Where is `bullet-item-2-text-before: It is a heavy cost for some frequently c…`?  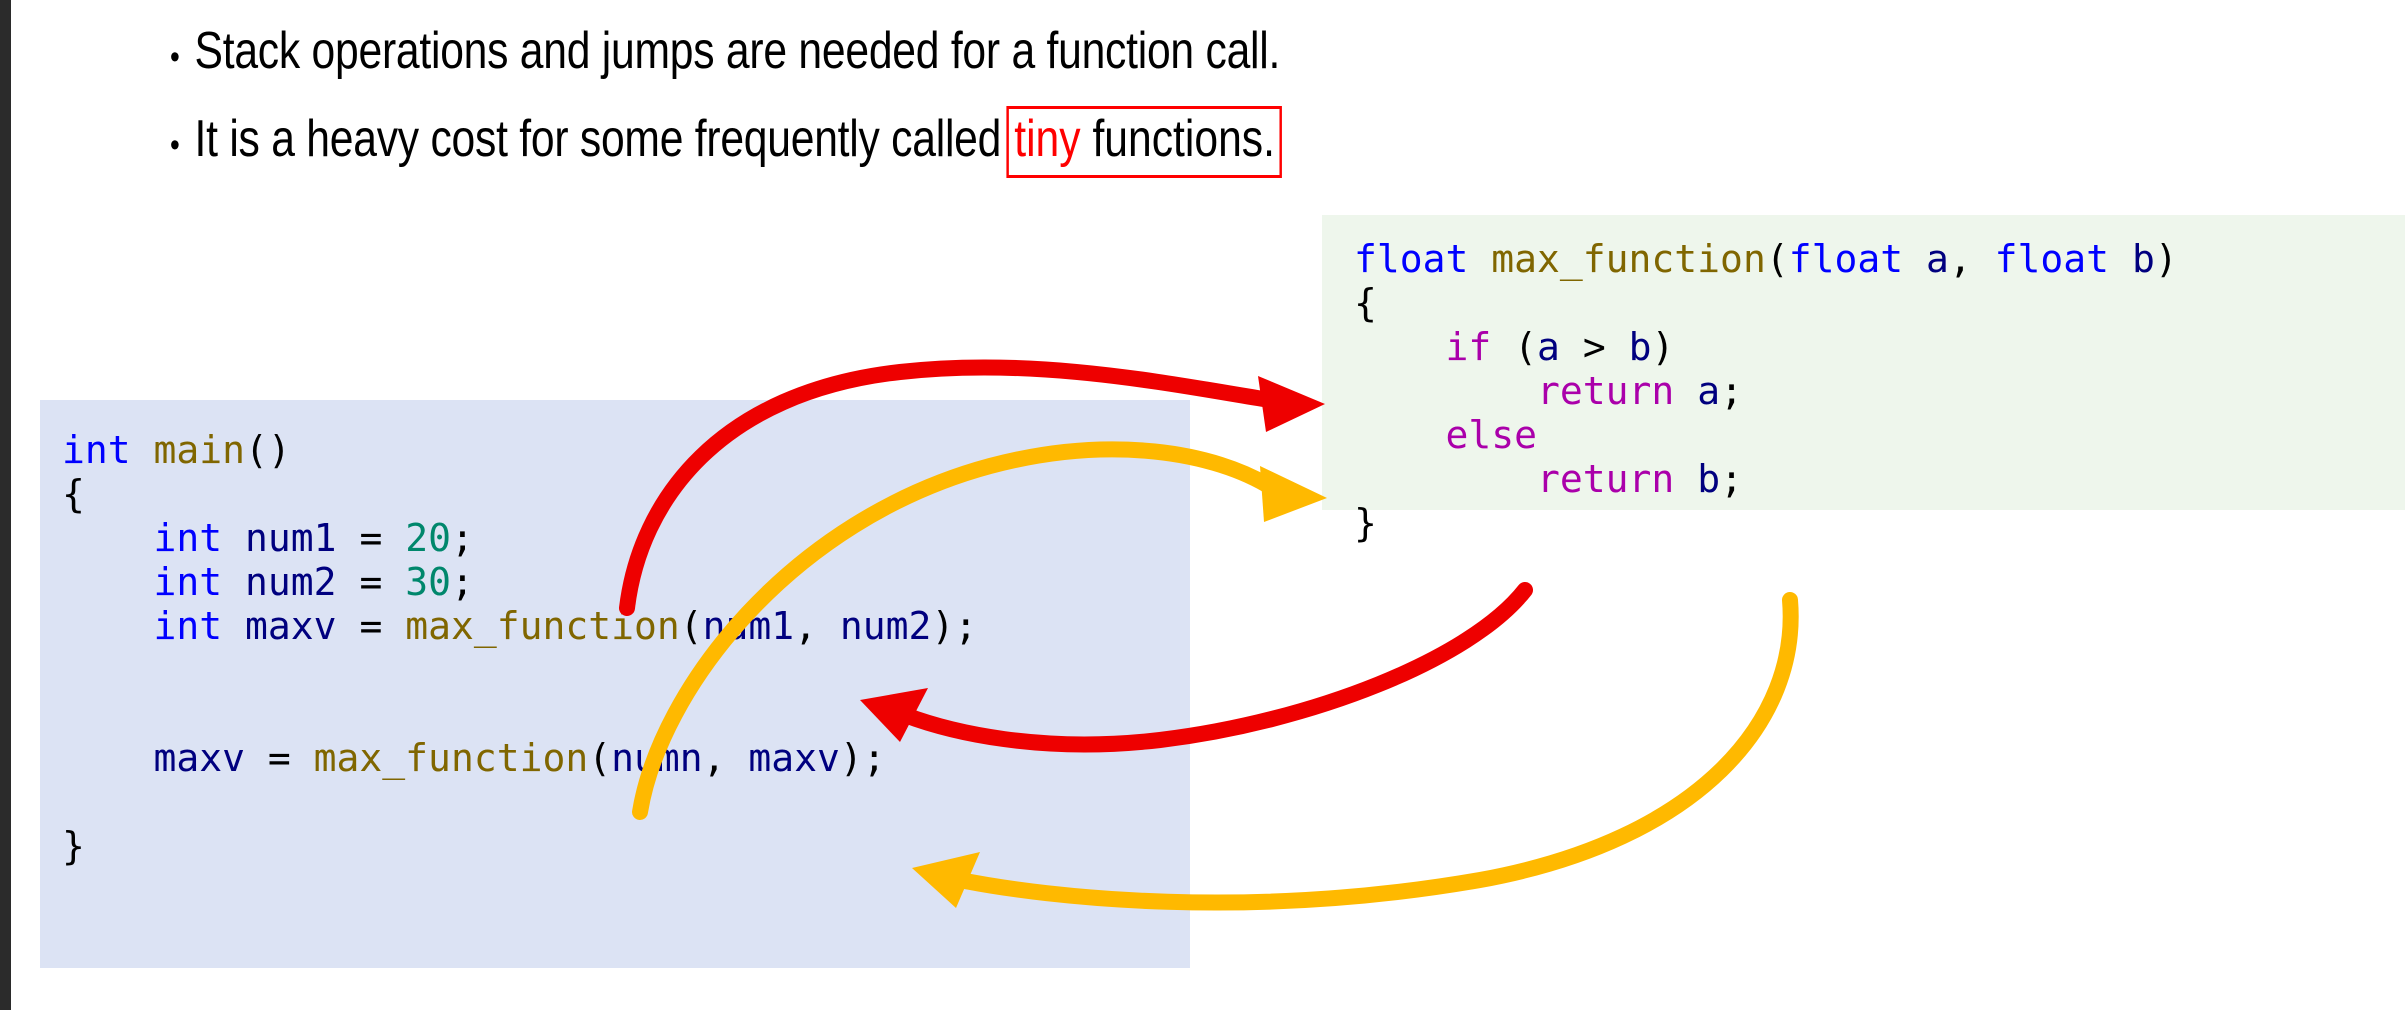 bullet-item-2-text-before: It is a heavy cost for some frequently c… is located at coordinates (598, 139).